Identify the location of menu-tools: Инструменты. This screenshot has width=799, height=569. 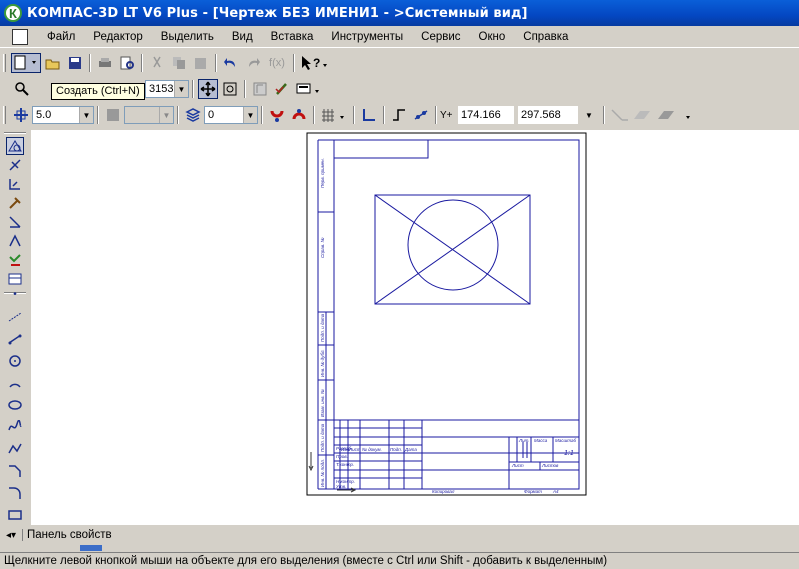
(367, 37).